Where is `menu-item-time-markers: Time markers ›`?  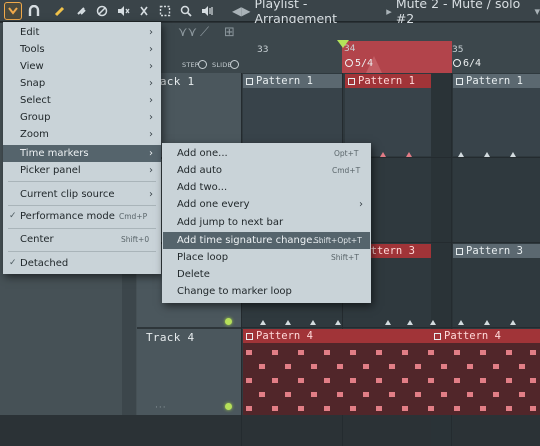
menu-item-time-markers: Time markers › is located at coordinates (82, 153).